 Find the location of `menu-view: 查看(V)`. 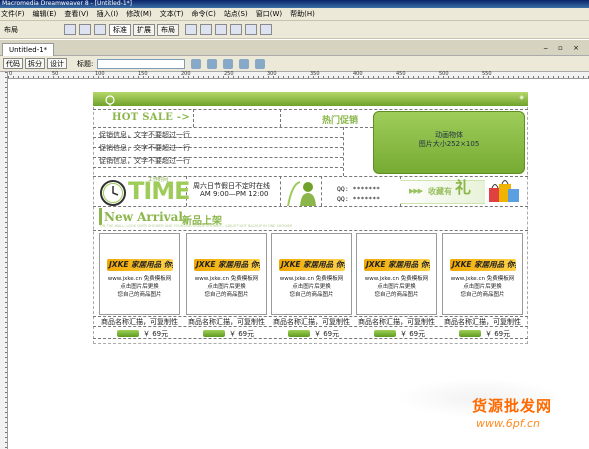

menu-view: 查看(V) is located at coordinates (76, 14).